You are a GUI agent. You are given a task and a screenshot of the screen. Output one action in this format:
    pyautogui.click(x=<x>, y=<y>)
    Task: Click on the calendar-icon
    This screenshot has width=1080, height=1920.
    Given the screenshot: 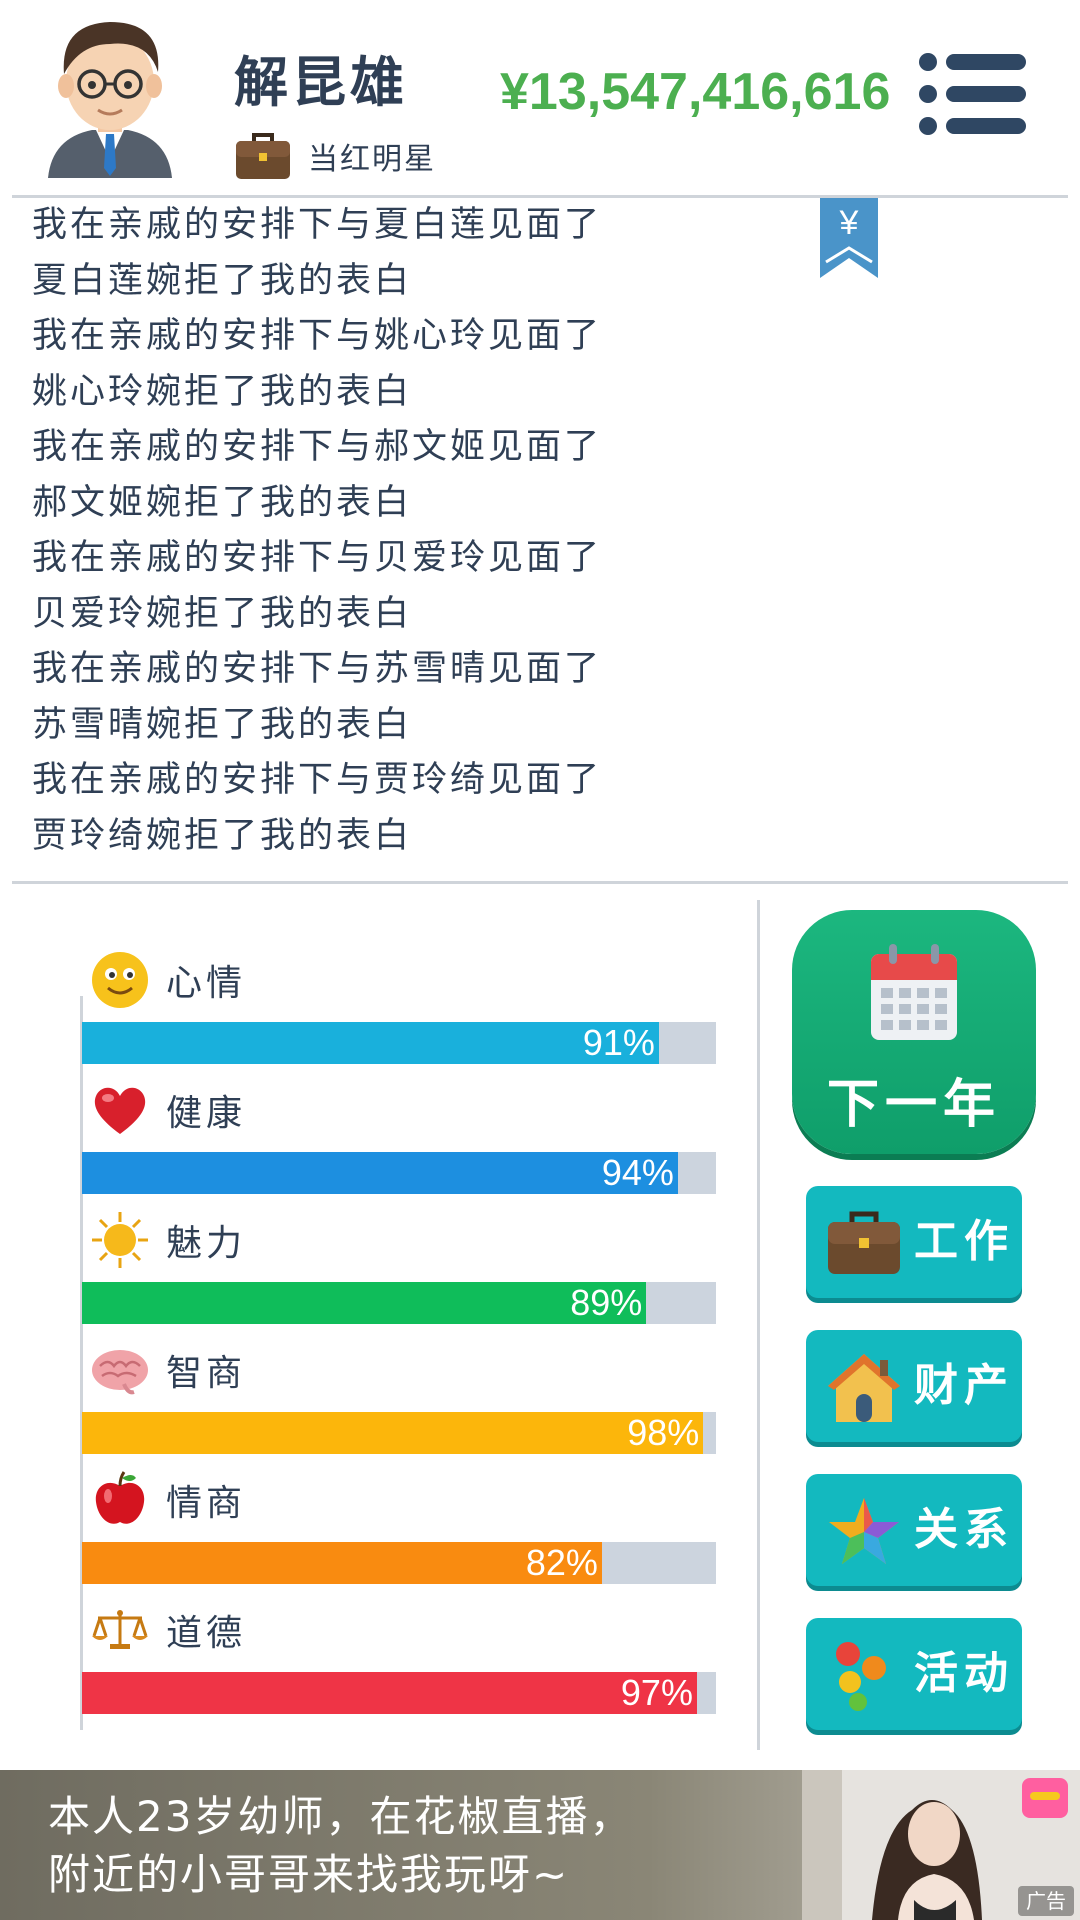 What is the action you would take?
    pyautogui.click(x=914, y=992)
    